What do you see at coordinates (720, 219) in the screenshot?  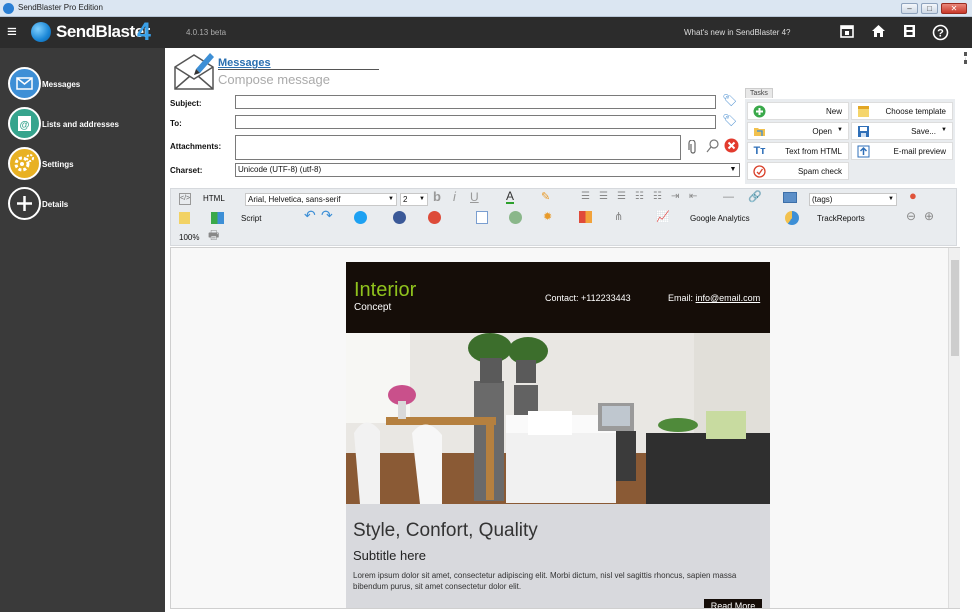 I see `google-analytics-button: Google Analytics` at bounding box center [720, 219].